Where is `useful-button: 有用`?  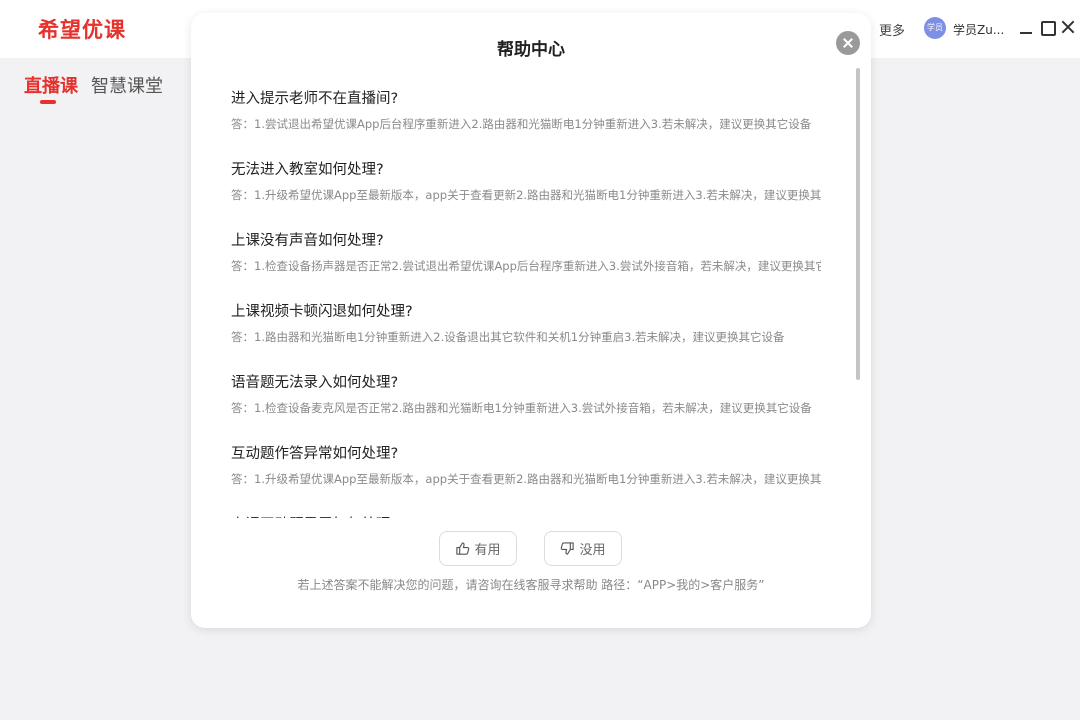 useful-button: 有用 is located at coordinates (478, 548).